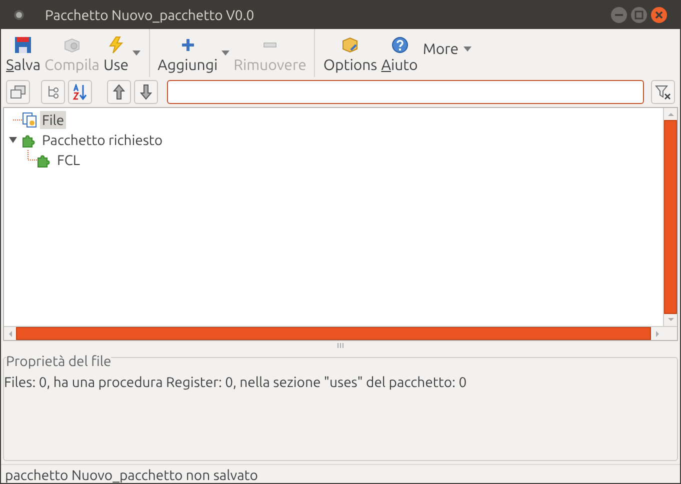 The height and width of the screenshot is (484, 681). I want to click on toolbar-button: Use, so click(122, 53).